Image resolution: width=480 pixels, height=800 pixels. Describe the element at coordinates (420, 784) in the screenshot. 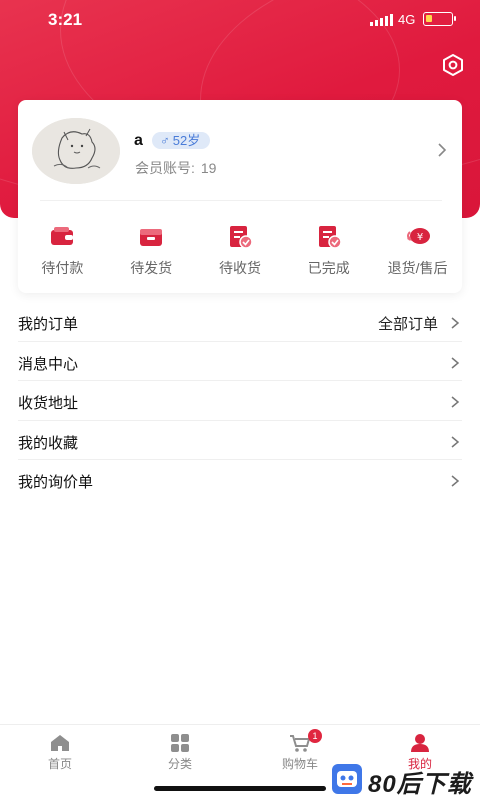

I see `watermark-text: 80后下载` at that location.